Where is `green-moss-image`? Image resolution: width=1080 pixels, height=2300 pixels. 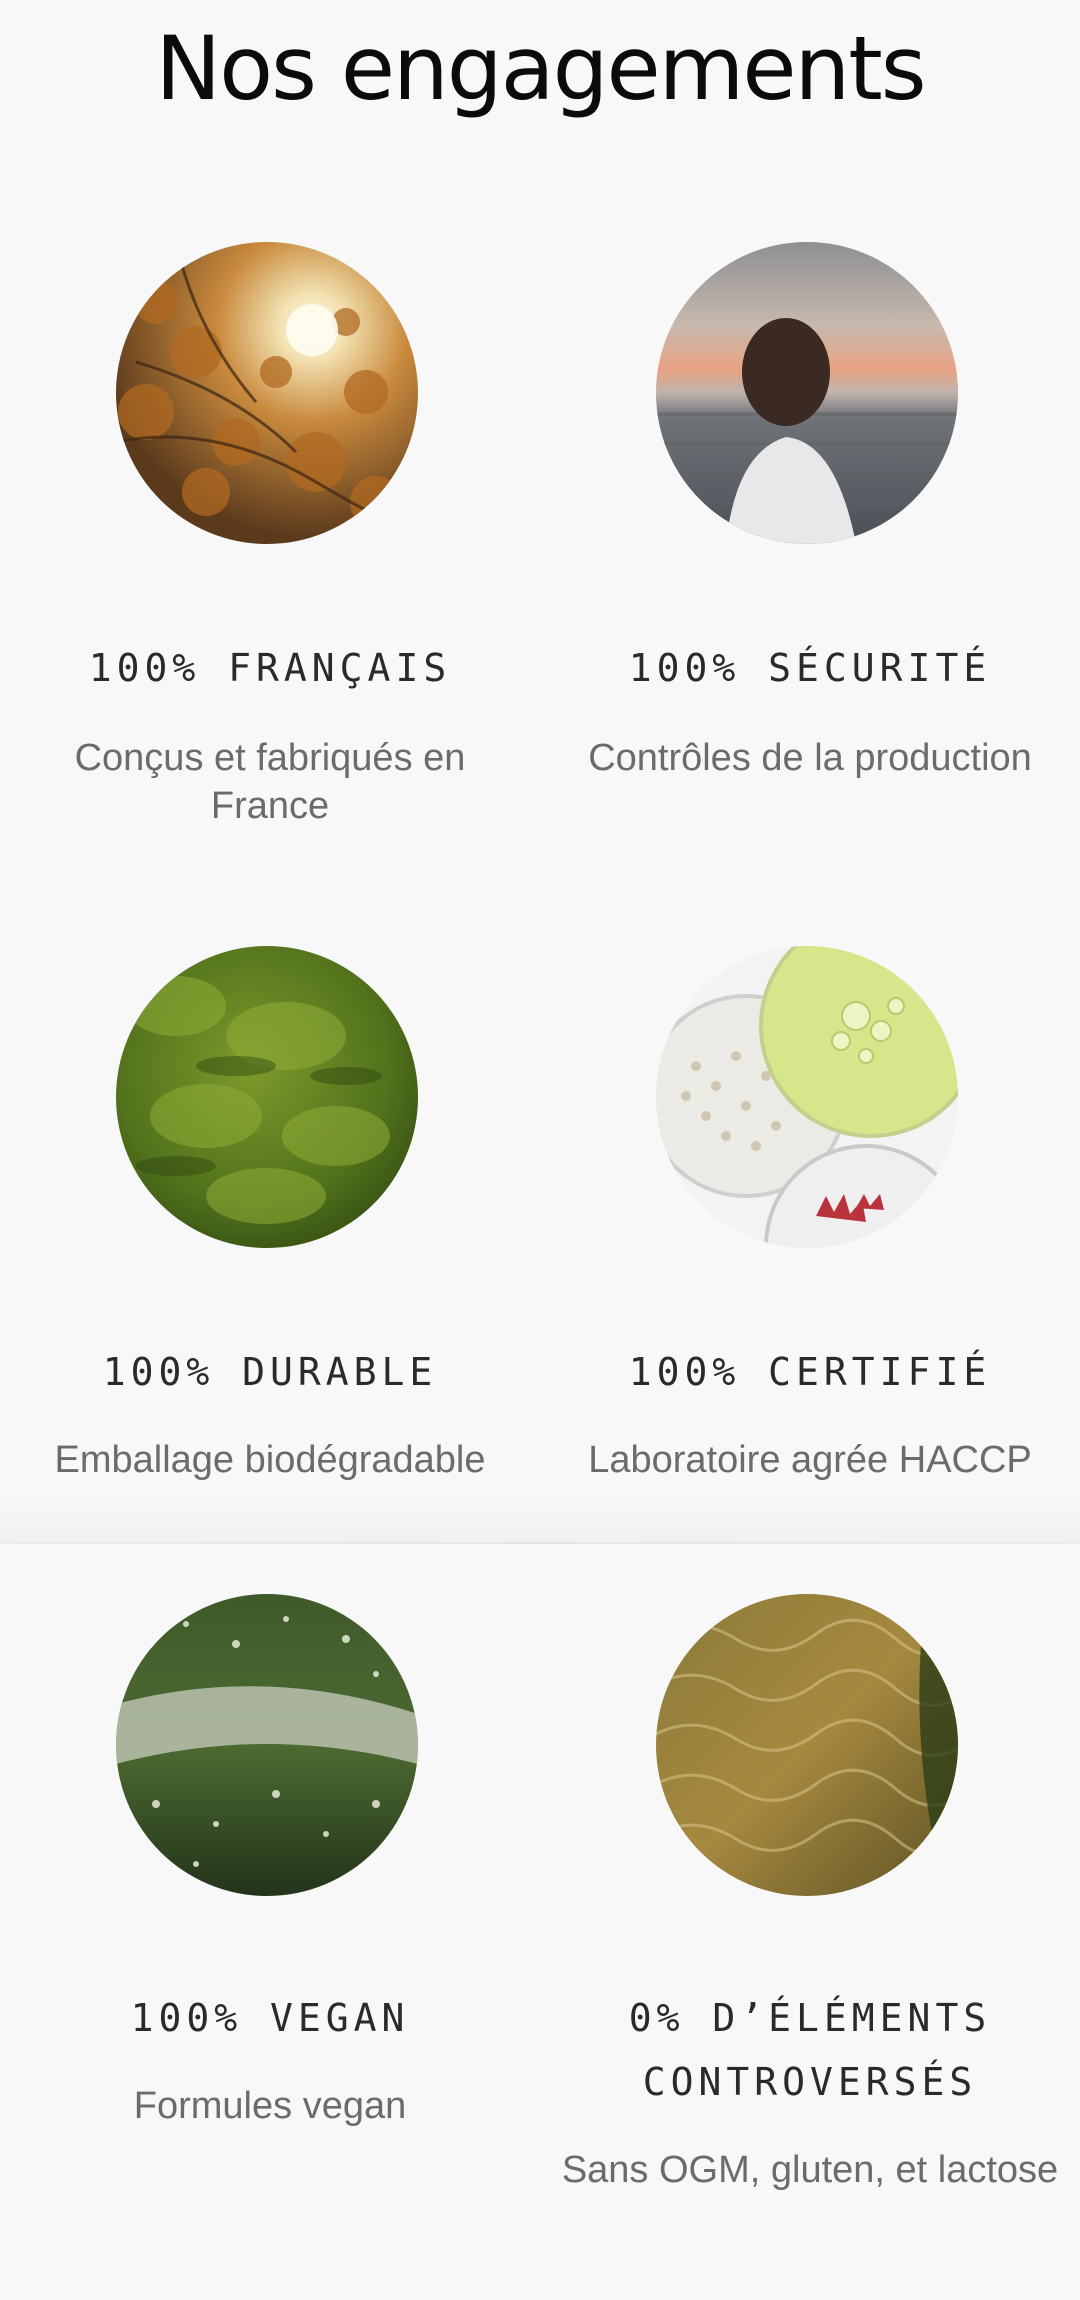
green-moss-image is located at coordinates (267, 1097).